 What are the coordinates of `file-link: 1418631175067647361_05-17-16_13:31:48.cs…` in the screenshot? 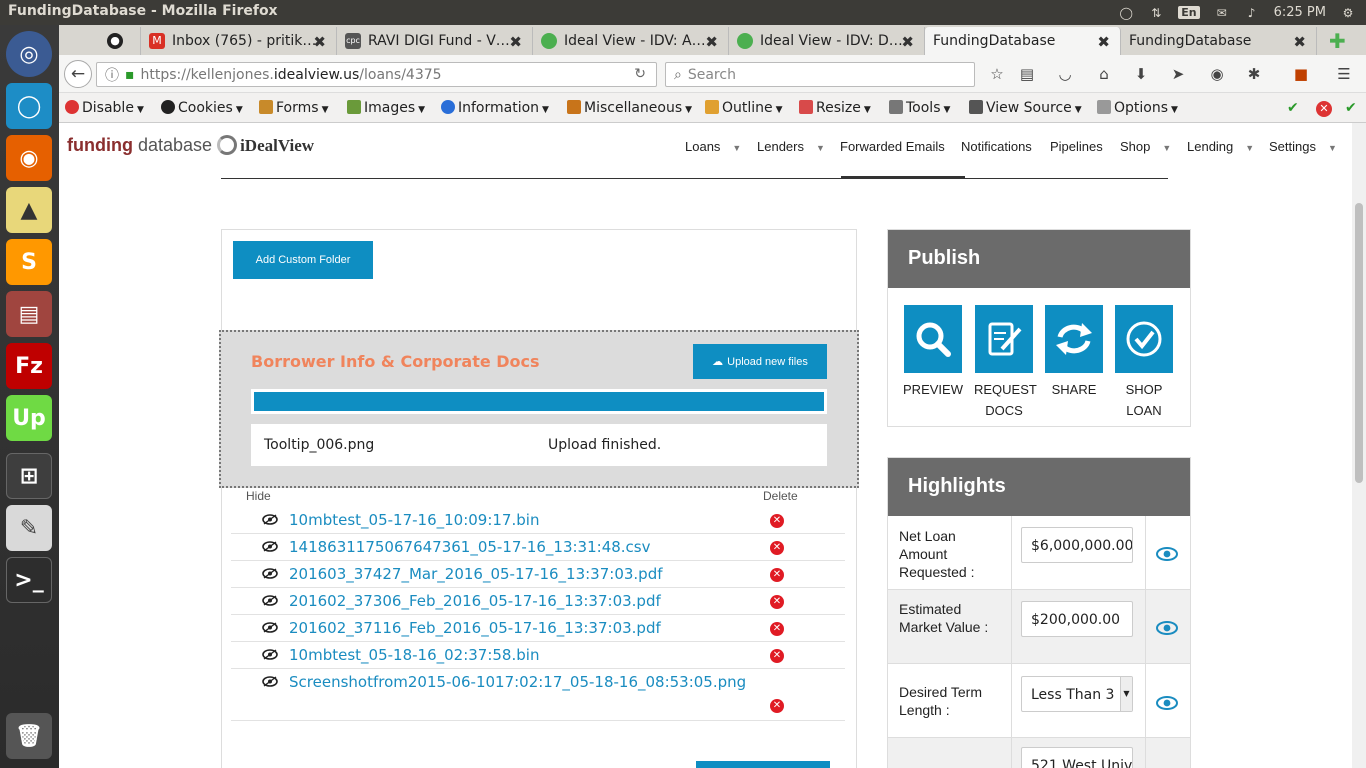 It's located at (470, 547).